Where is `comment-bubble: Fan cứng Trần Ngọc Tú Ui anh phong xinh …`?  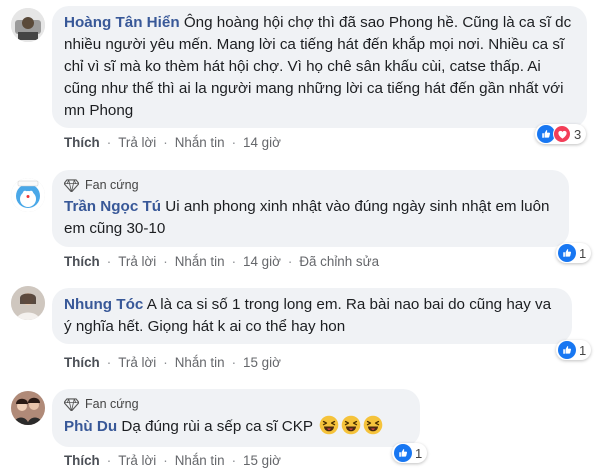 comment-bubble: Fan cứng Trần Ngọc Tú Ui anh phong xinh … is located at coordinates (310, 208).